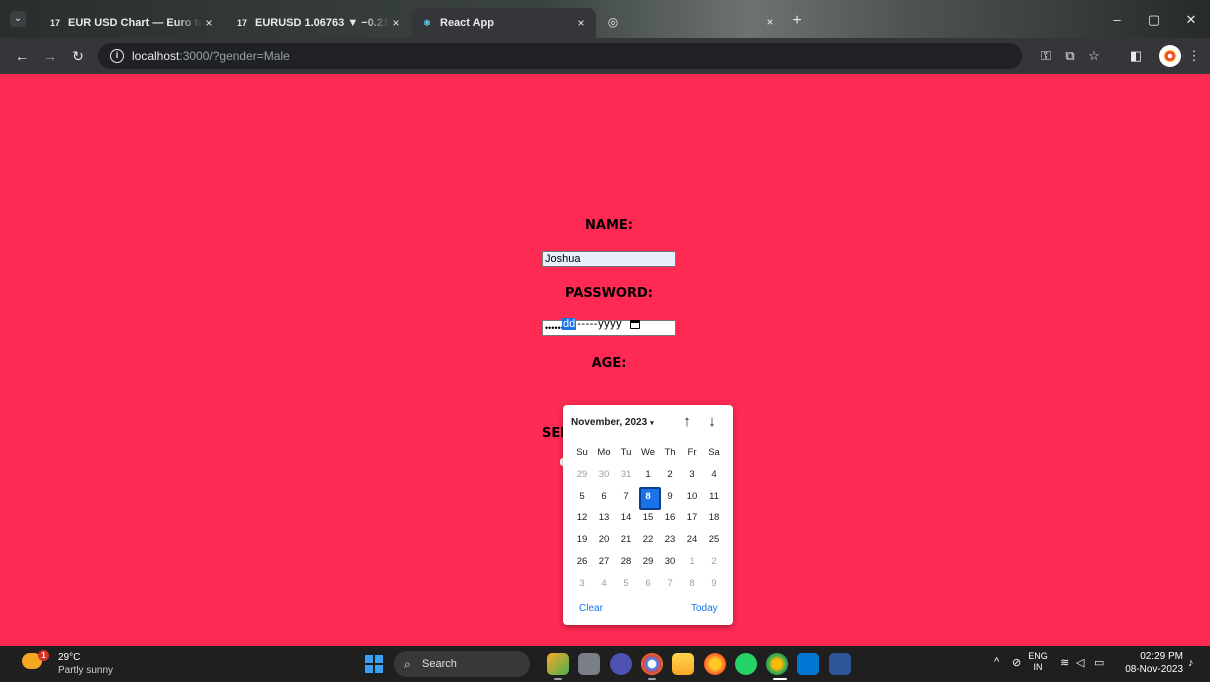 This screenshot has height=682, width=1210. I want to click on tray-overflow-chevron-icon: ^, so click(996, 662).